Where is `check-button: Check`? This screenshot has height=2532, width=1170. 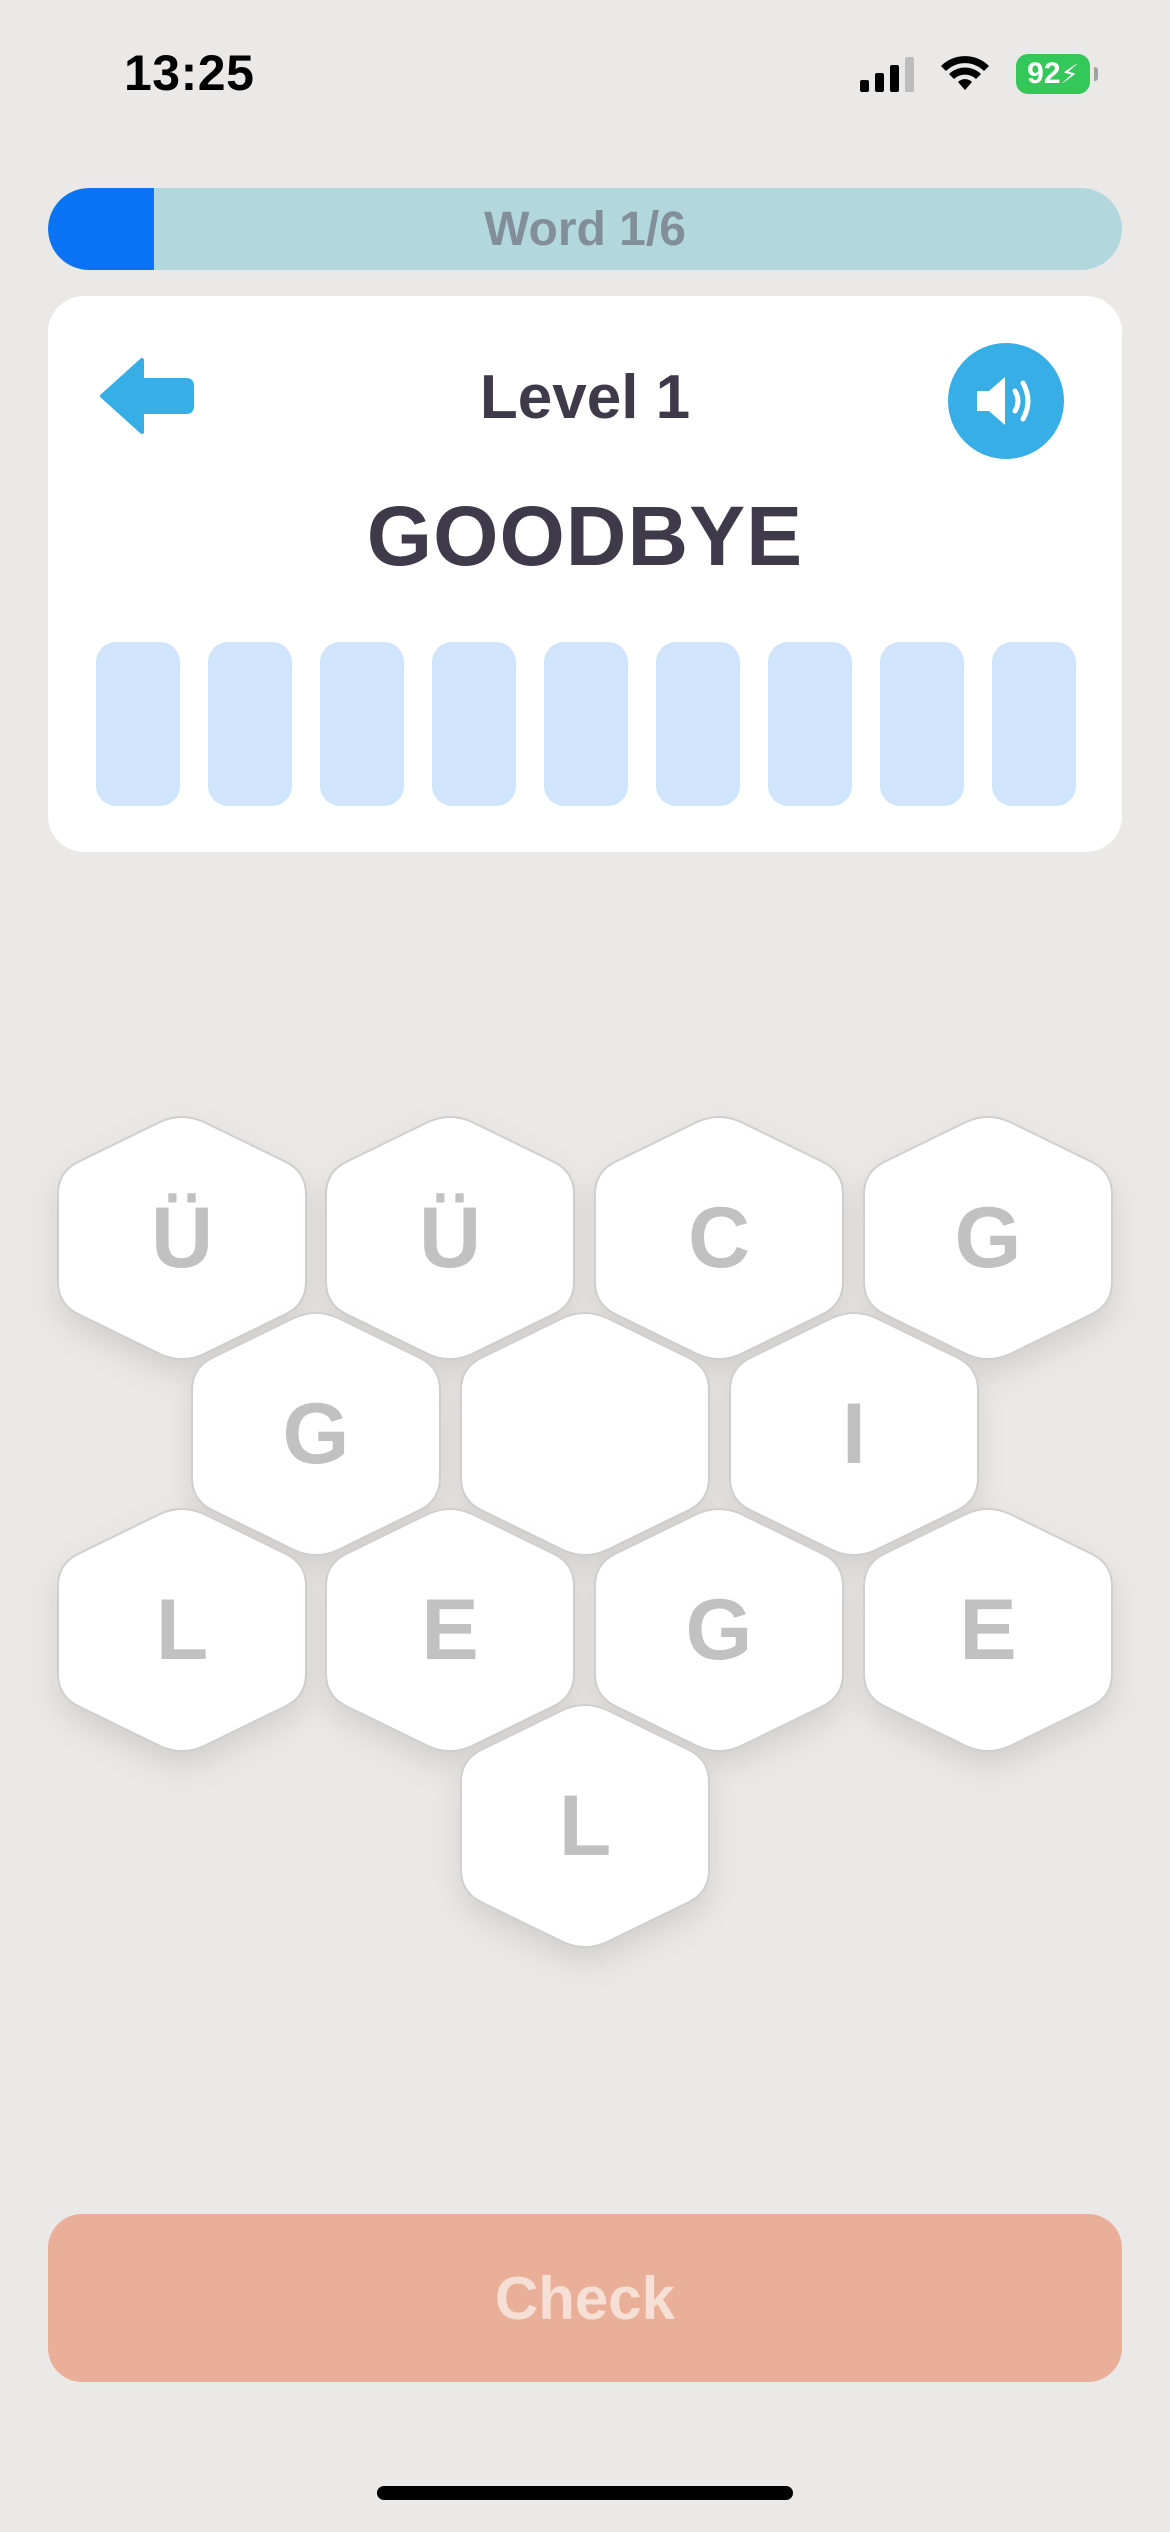 check-button: Check is located at coordinates (585, 2298).